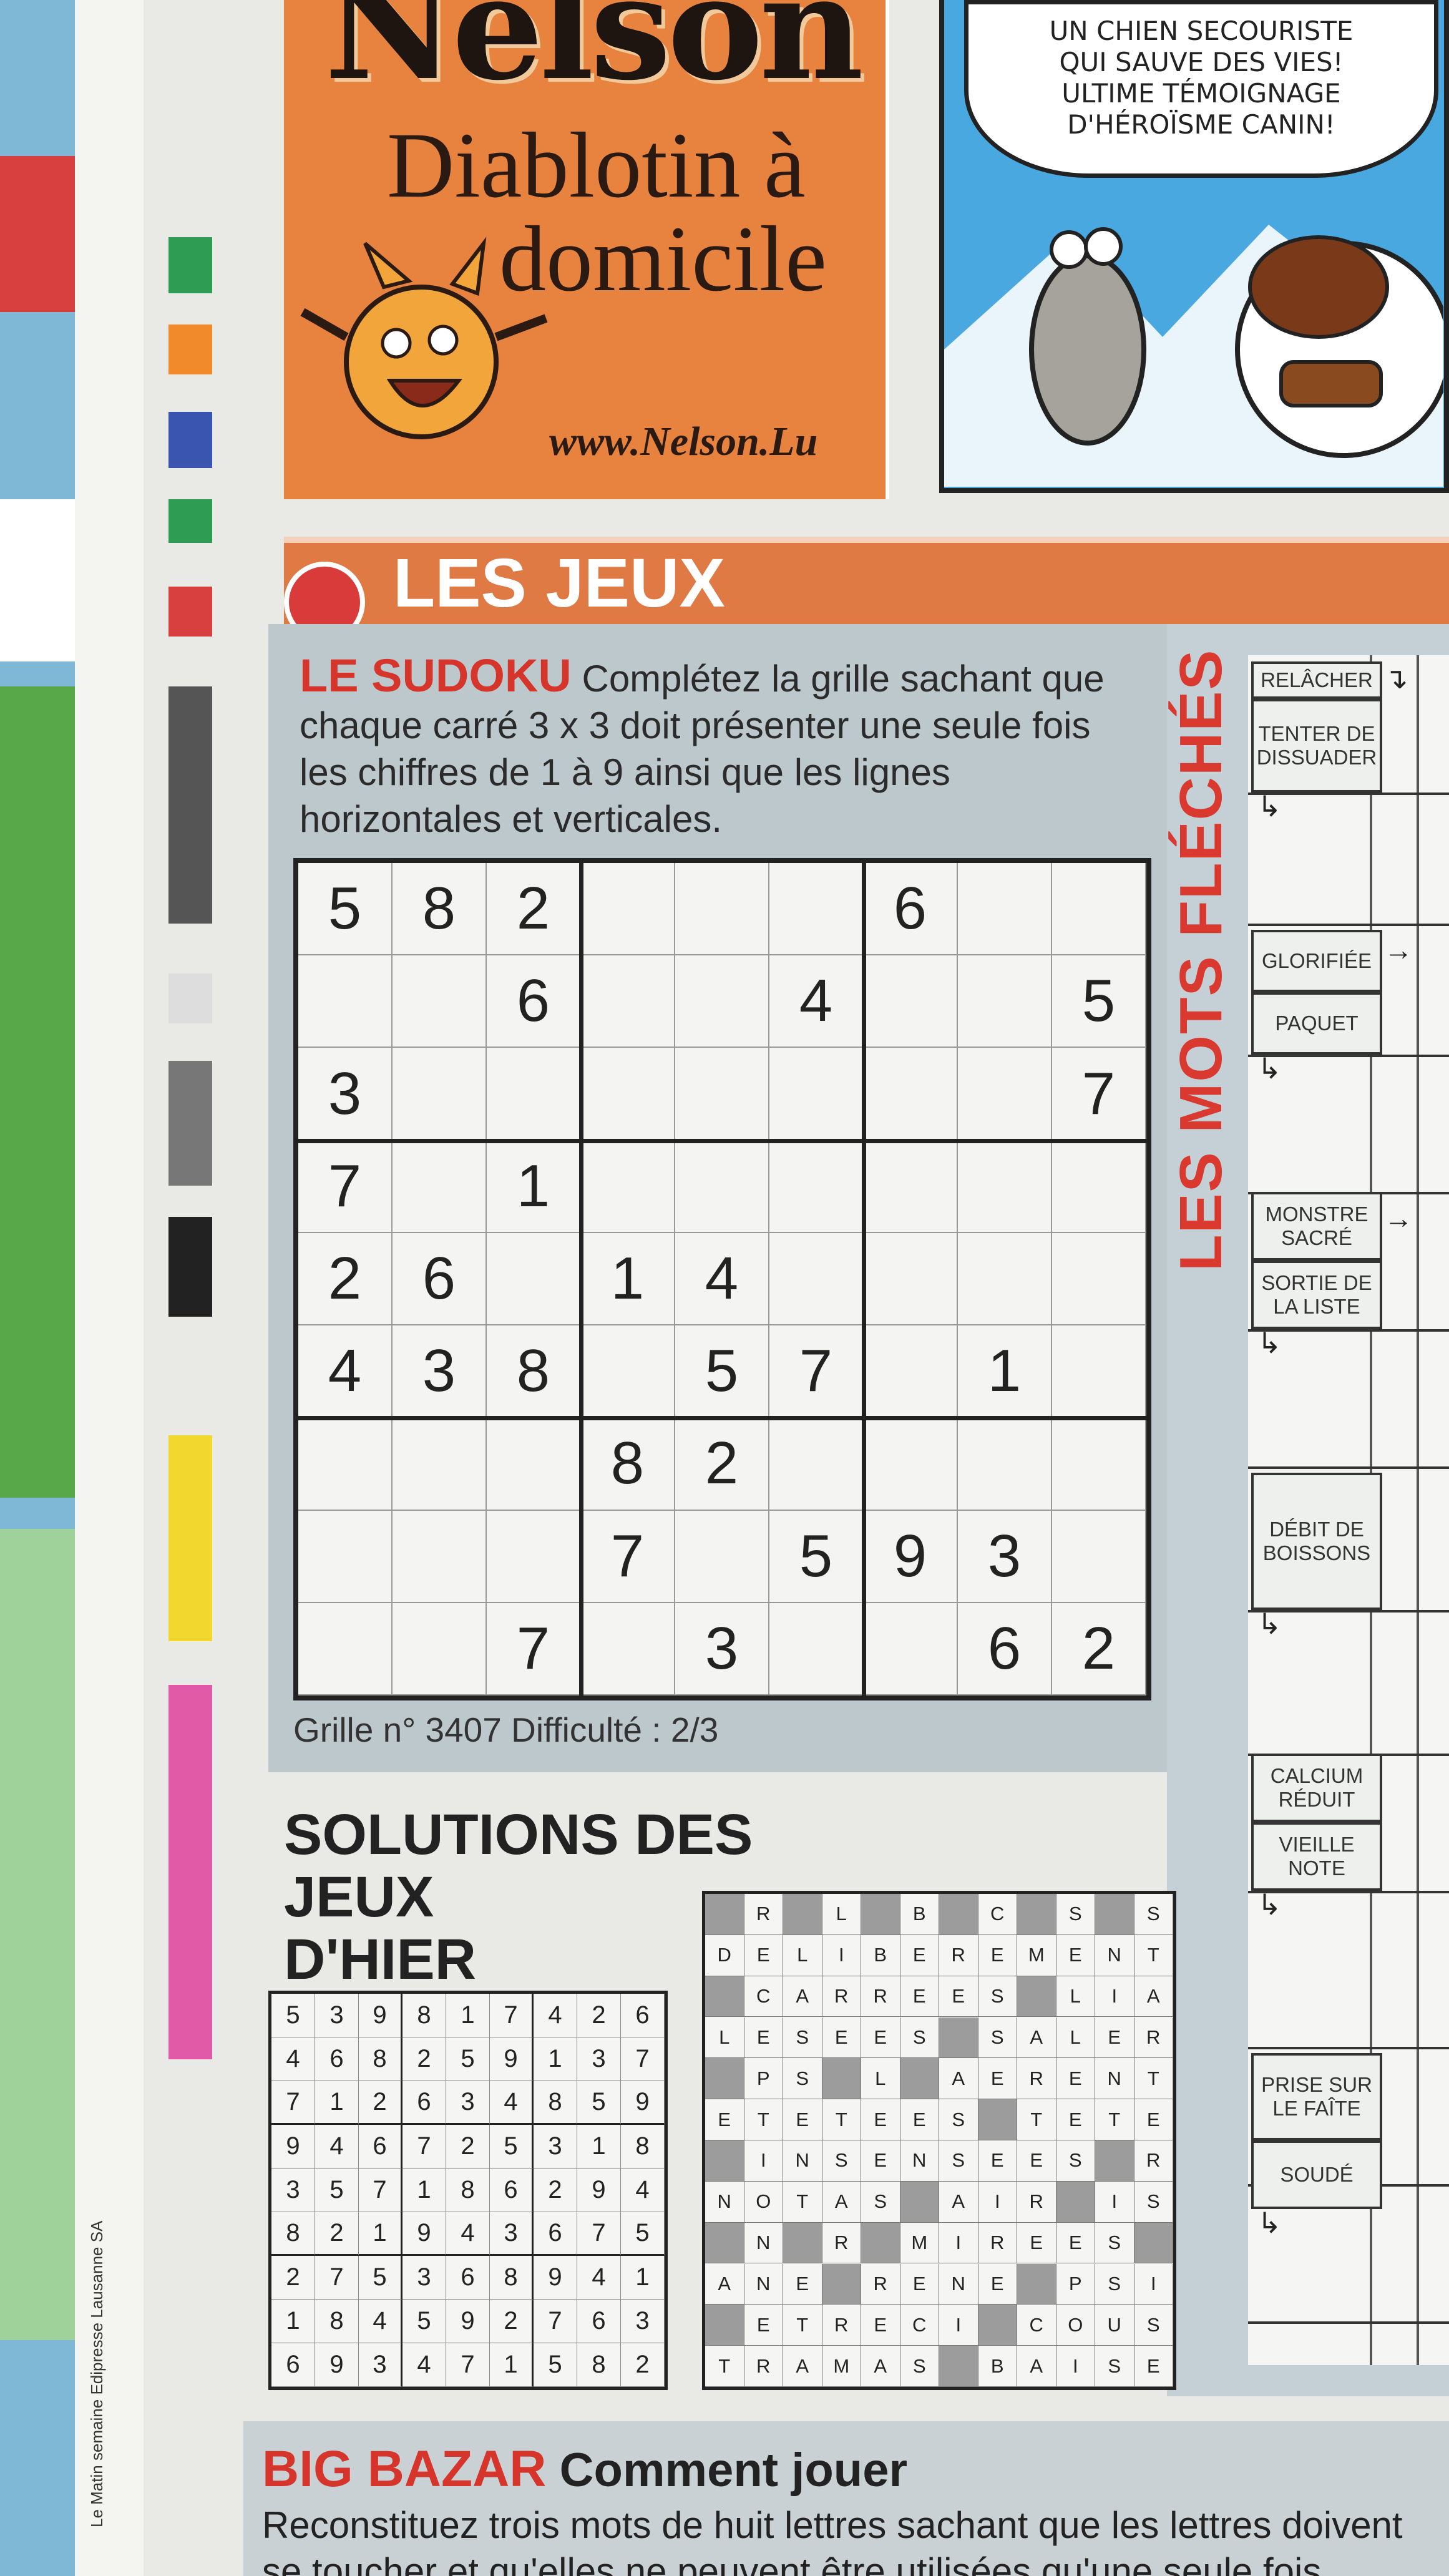 Image resolution: width=1449 pixels, height=2576 pixels. What do you see at coordinates (730, 2471) in the screenshot?
I see `big-bazar-heading: BIG BAZAR Comment jouer` at bounding box center [730, 2471].